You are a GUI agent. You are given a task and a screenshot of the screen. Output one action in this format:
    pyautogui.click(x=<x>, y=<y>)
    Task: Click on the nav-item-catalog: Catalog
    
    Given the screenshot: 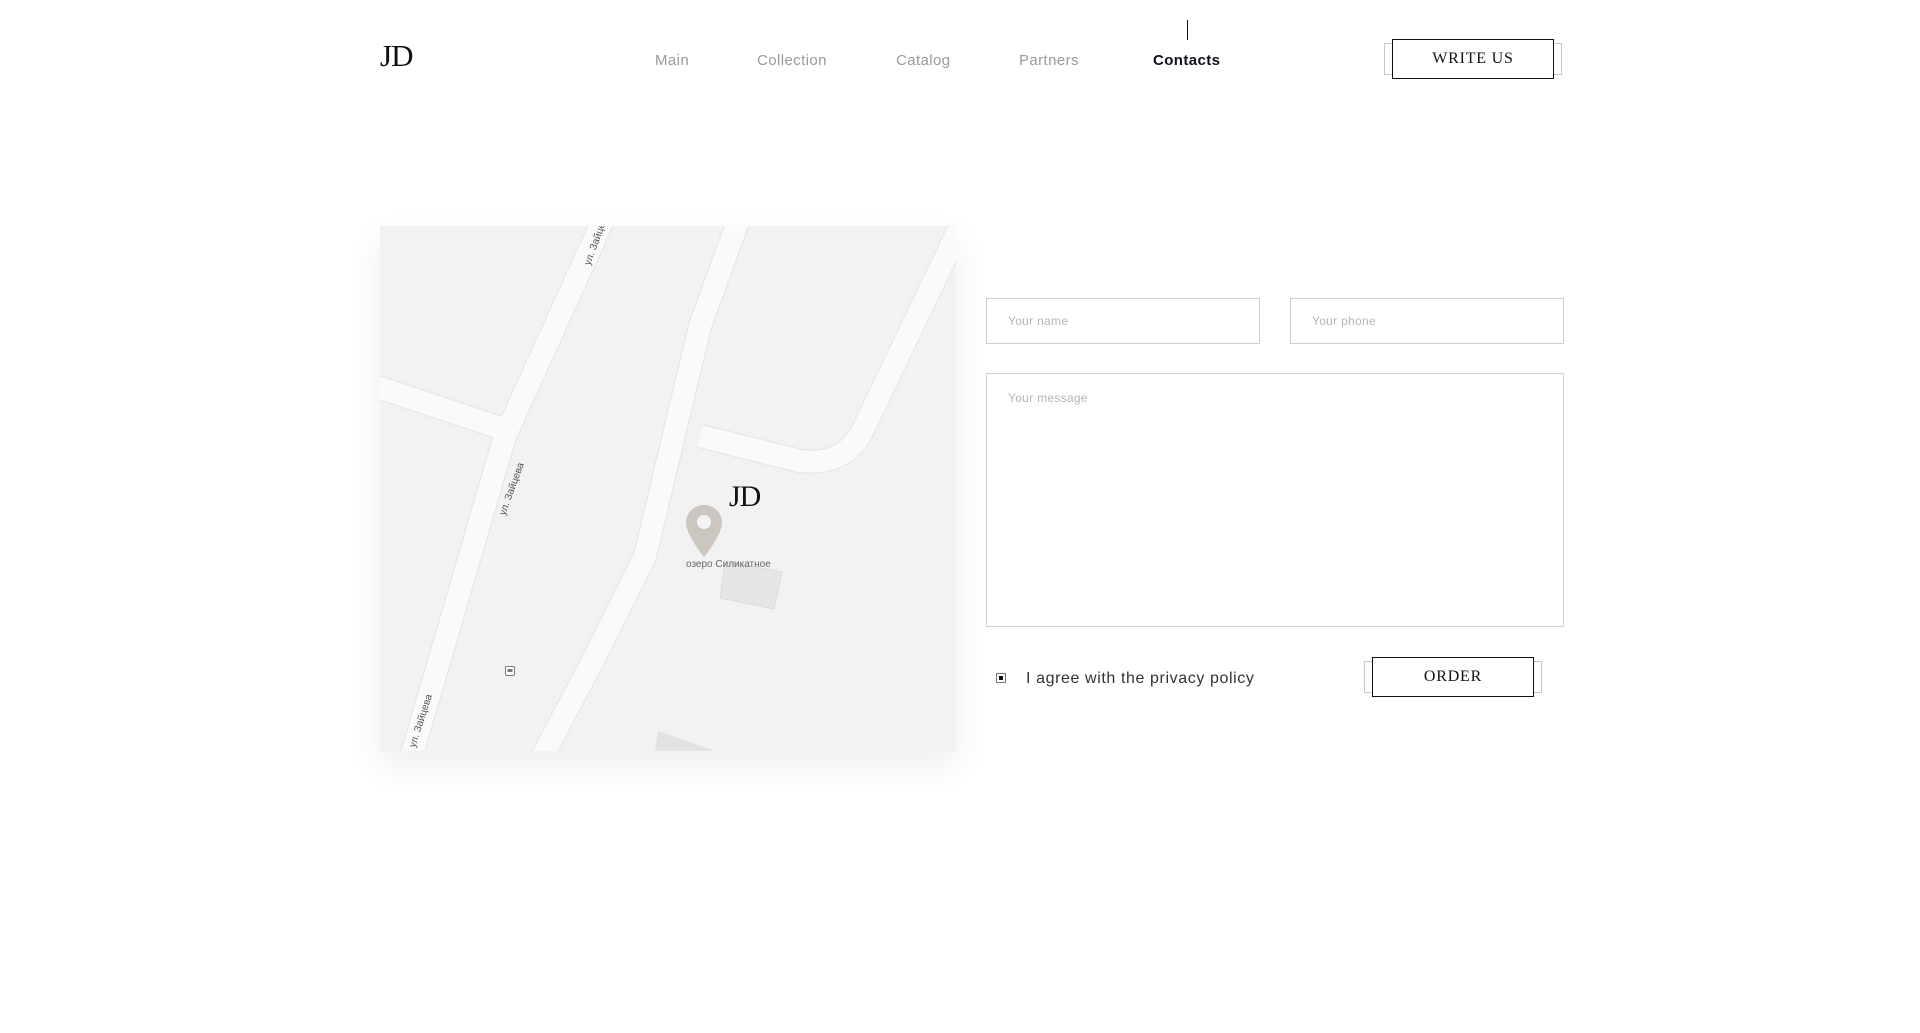 What is the action you would take?
    pyautogui.click(x=923, y=60)
    